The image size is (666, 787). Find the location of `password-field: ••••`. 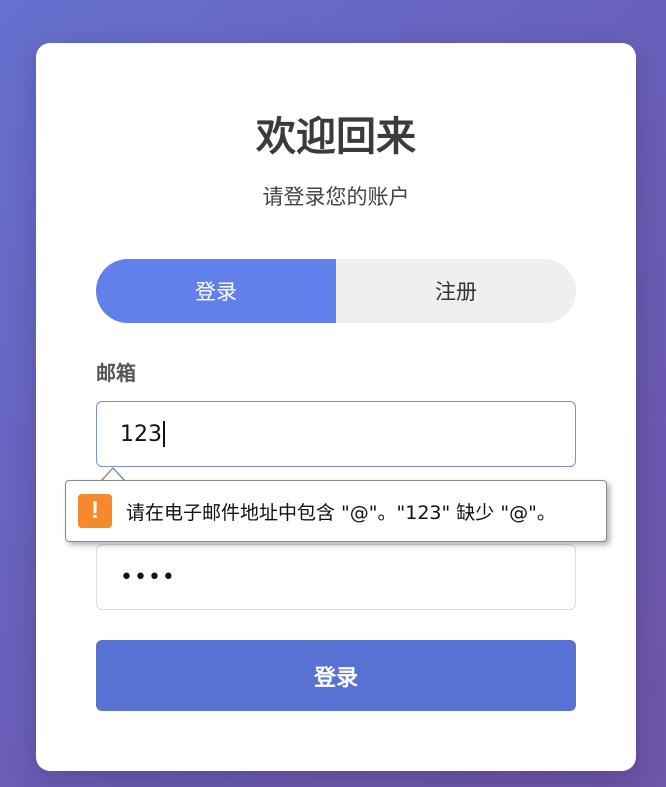

password-field: •••• is located at coordinates (336, 577).